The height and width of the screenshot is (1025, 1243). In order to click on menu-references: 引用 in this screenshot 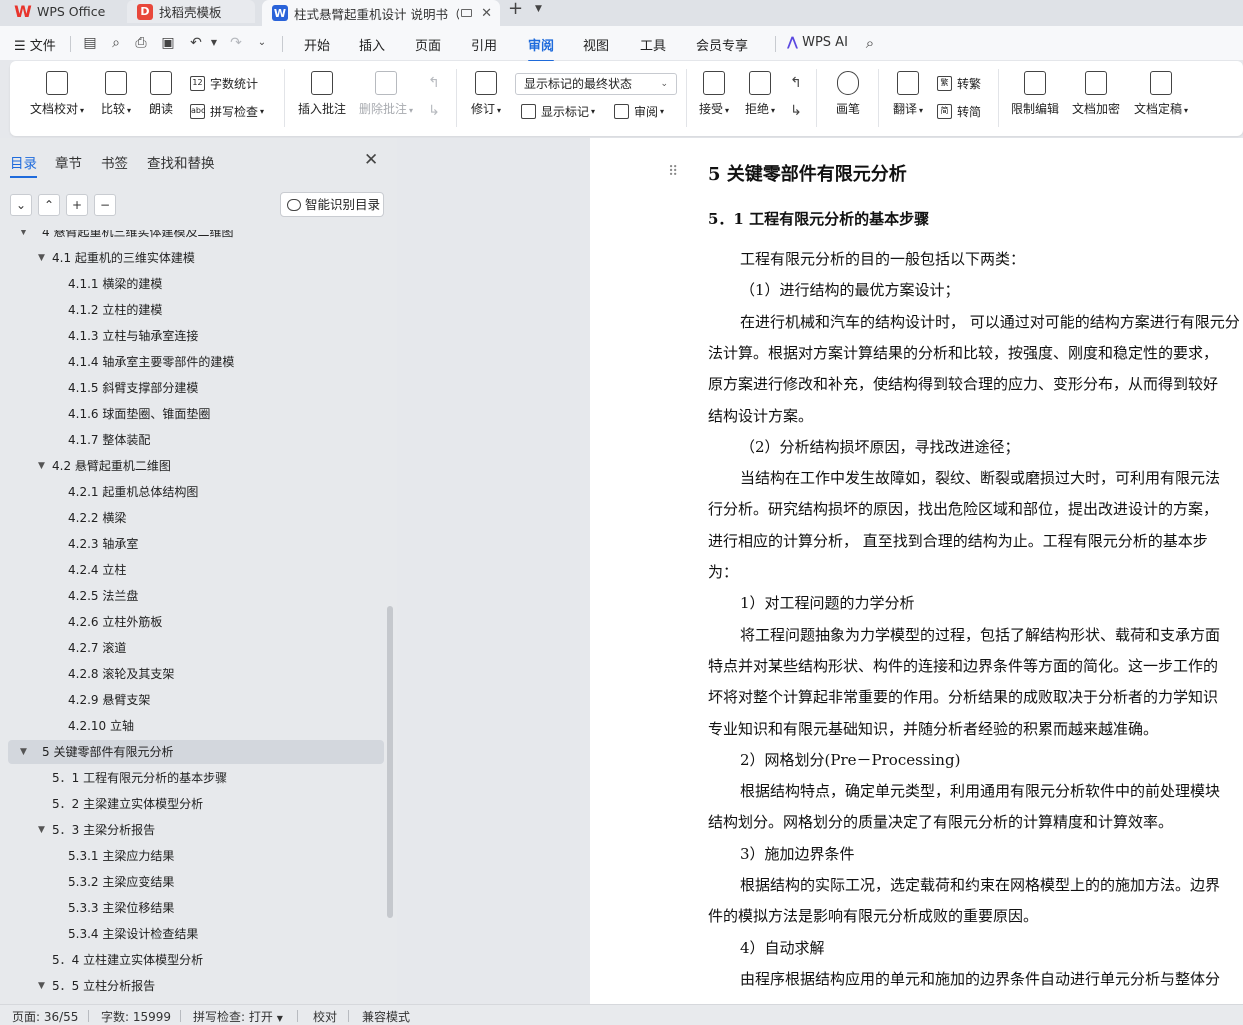, I will do `click(484, 44)`.